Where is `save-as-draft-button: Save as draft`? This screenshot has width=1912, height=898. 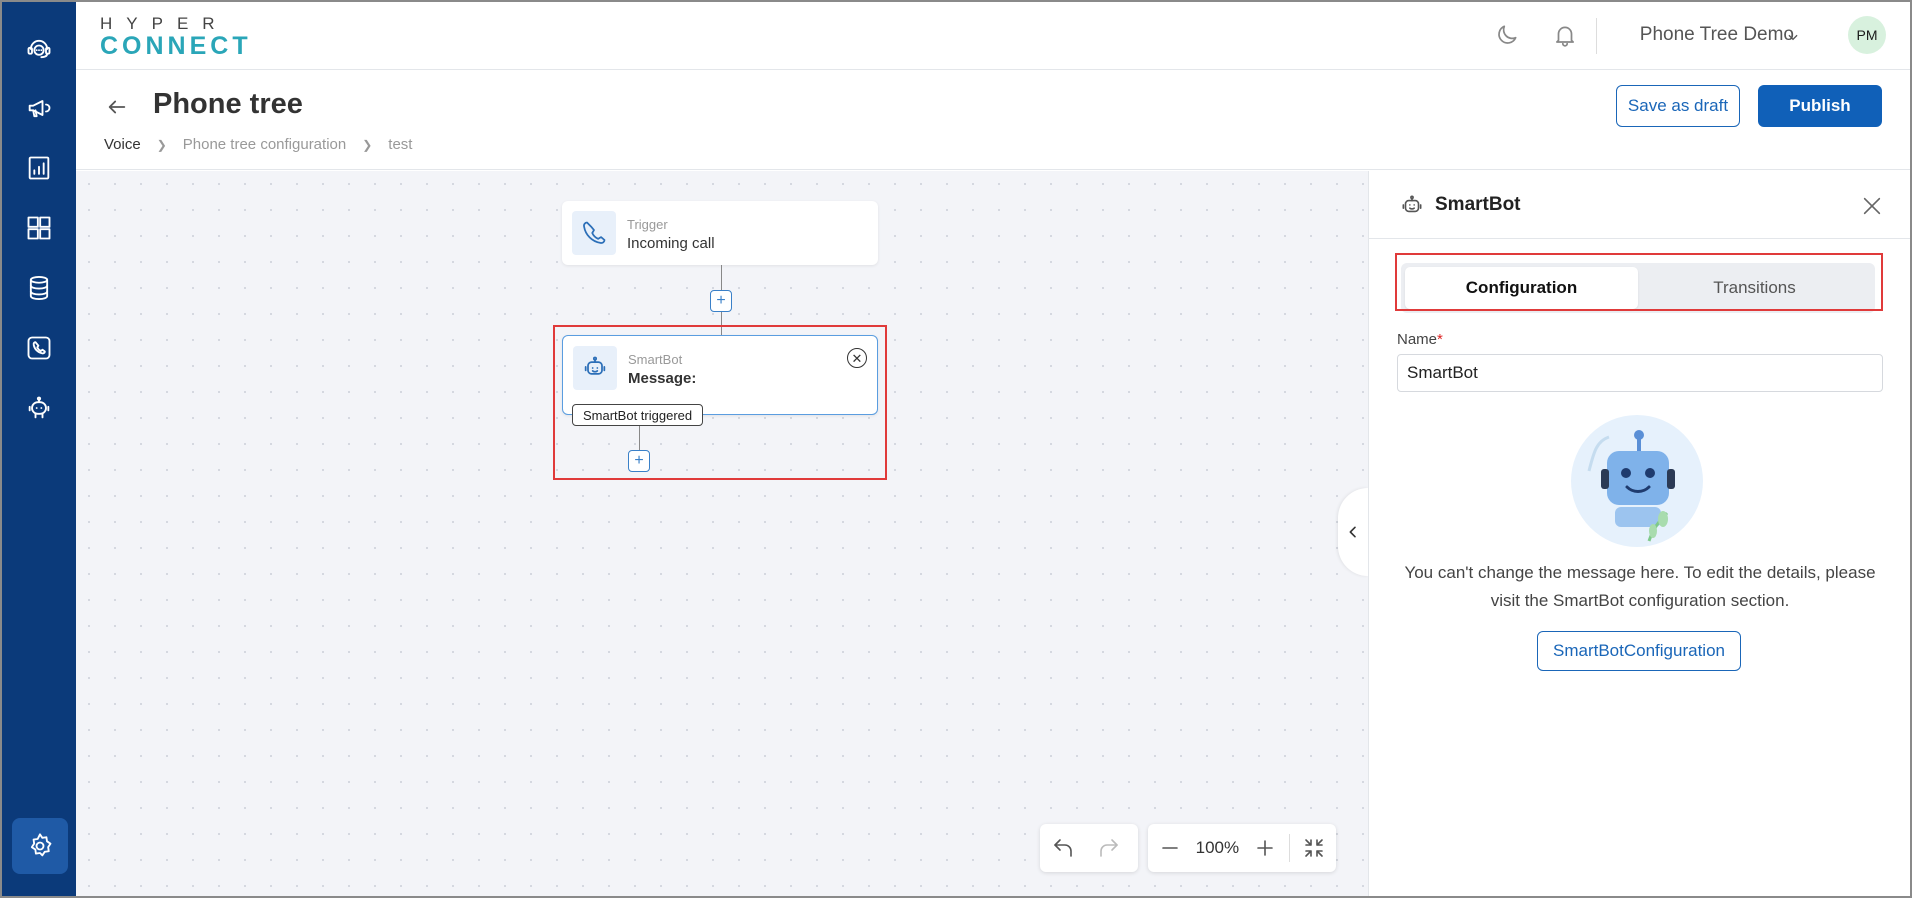
save-as-draft-button: Save as draft is located at coordinates (1678, 106).